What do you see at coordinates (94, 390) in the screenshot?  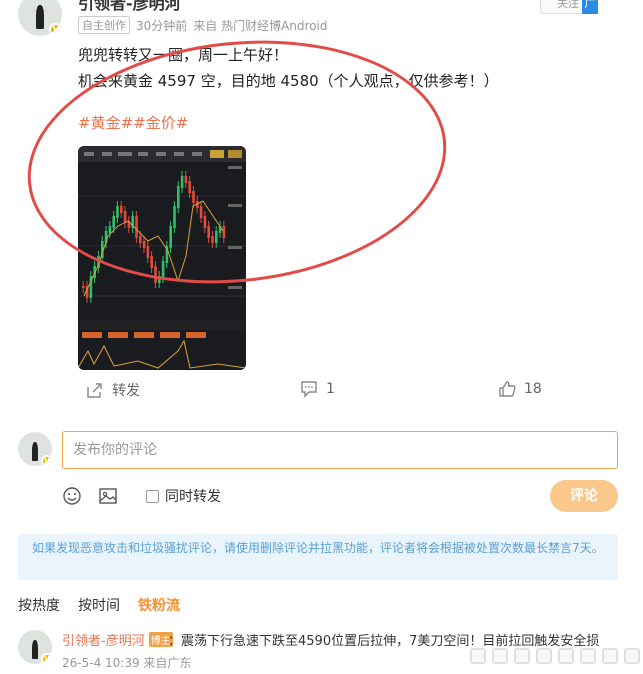 I see `repost-icon` at bounding box center [94, 390].